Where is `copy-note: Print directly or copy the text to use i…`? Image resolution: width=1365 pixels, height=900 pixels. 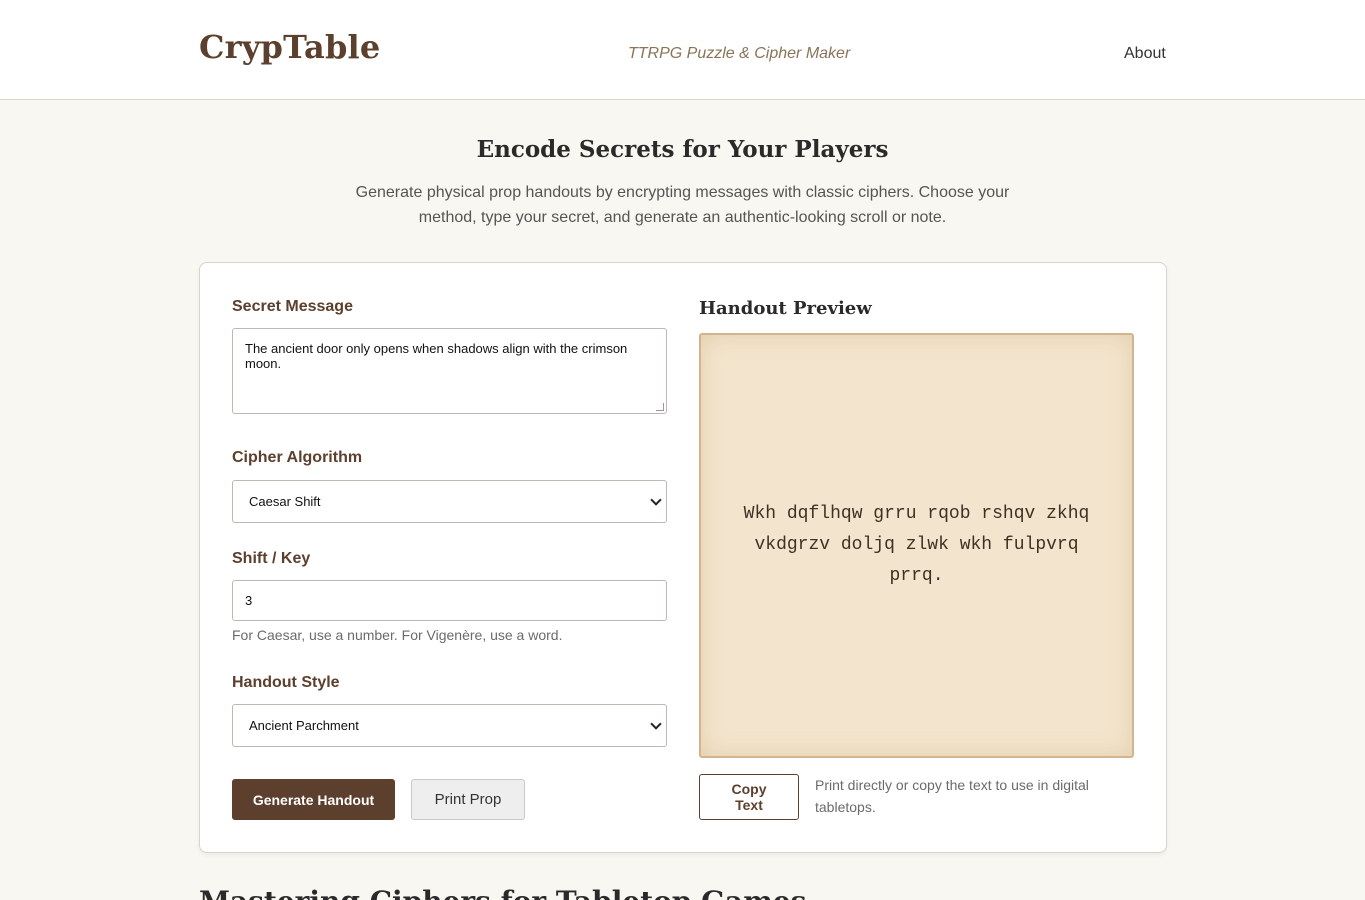 copy-note: Print directly or copy the text to use i… is located at coordinates (952, 796).